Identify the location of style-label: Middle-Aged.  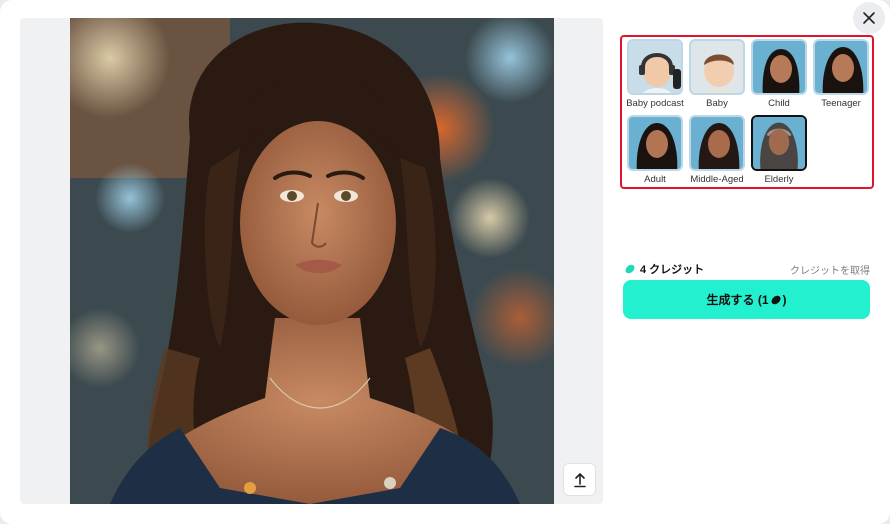
(717, 179).